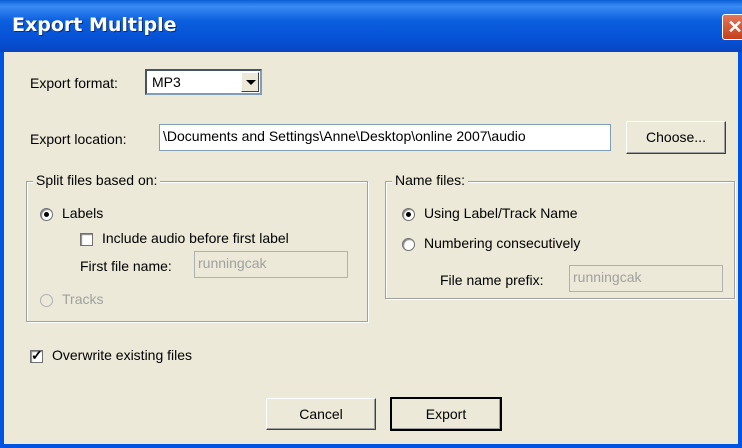 The width and height of the screenshot is (742, 448). Describe the element at coordinates (371, 26) in the screenshot. I see `title-bar: Export Multiple ✕` at that location.